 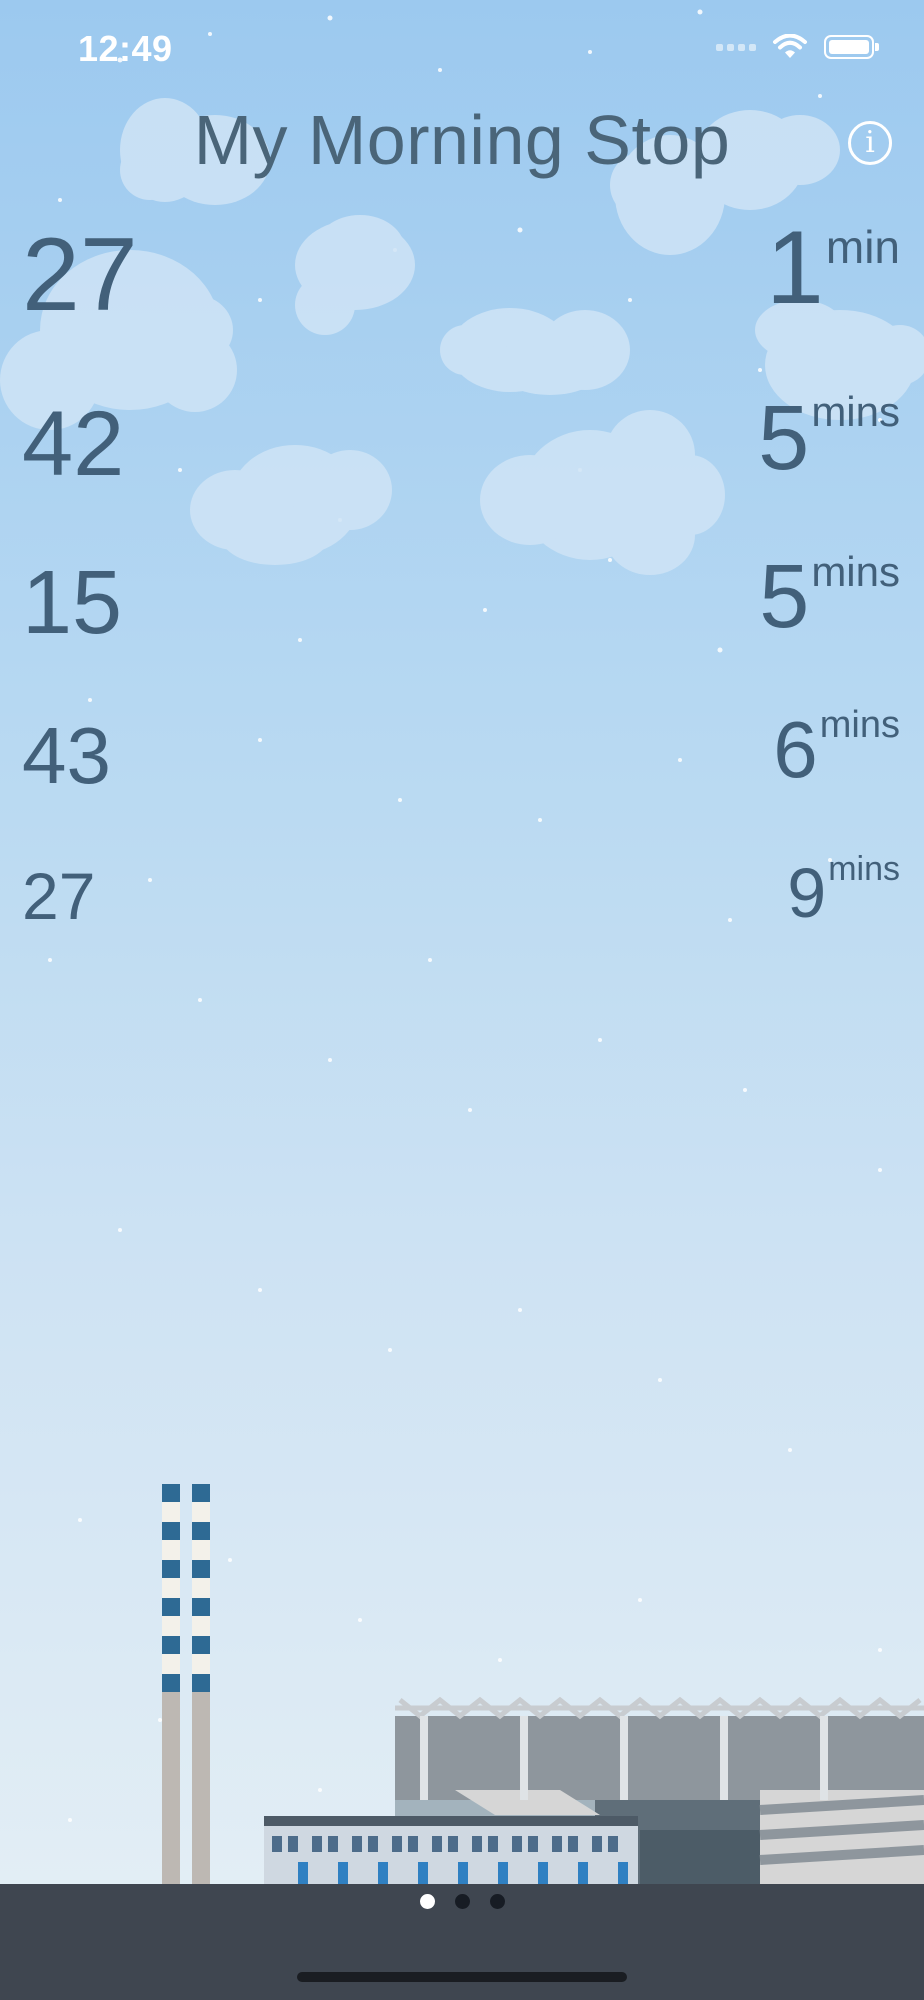 I want to click on route-number: 42, so click(x=73, y=444).